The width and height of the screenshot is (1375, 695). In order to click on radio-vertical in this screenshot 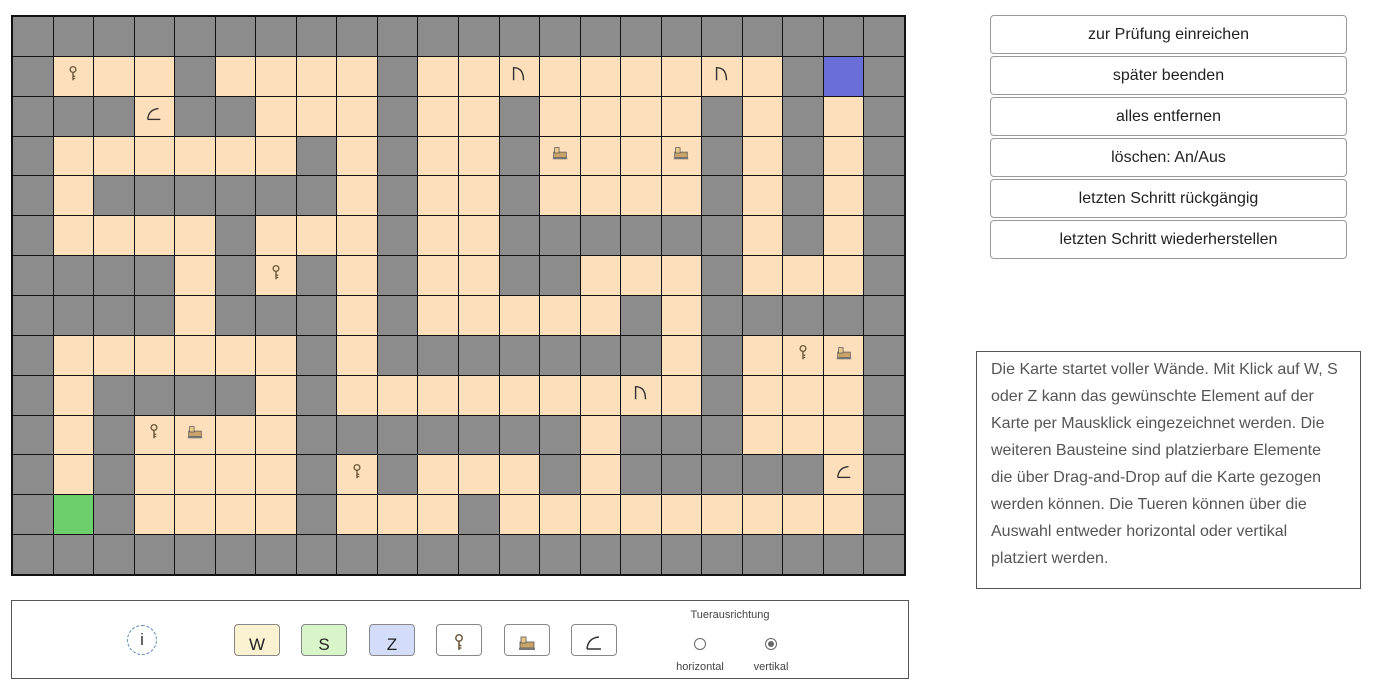, I will do `click(771, 644)`.